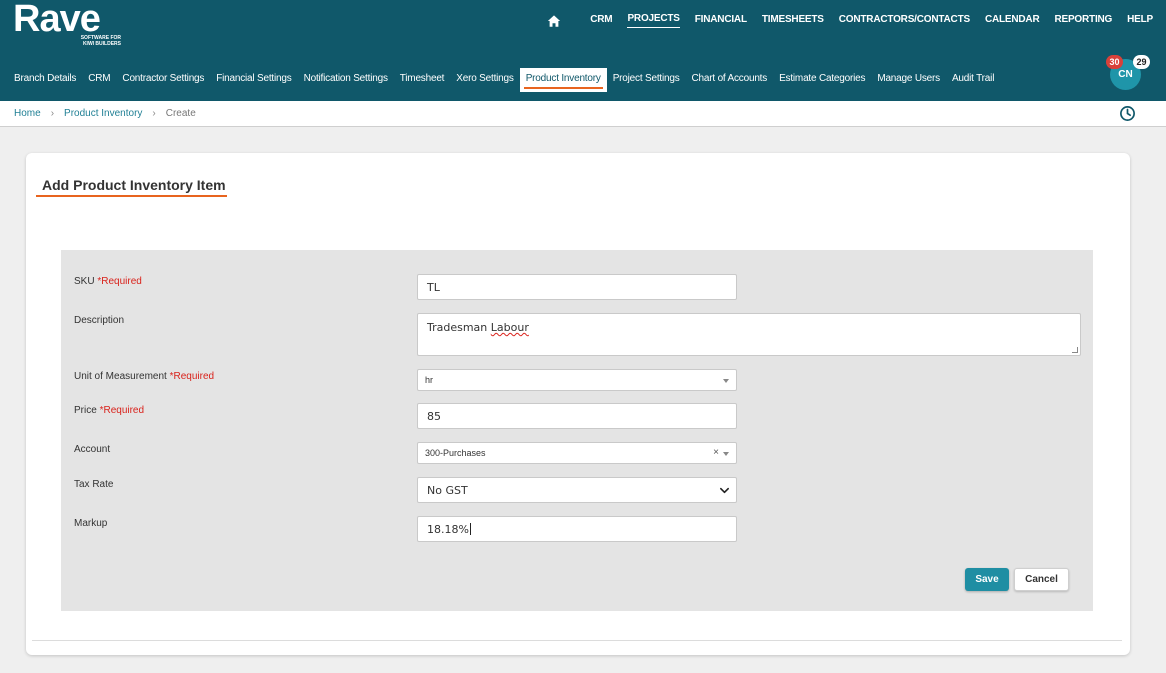 The height and width of the screenshot is (673, 1166). What do you see at coordinates (1141, 62) in the screenshot?
I see `message-badge: 29` at bounding box center [1141, 62].